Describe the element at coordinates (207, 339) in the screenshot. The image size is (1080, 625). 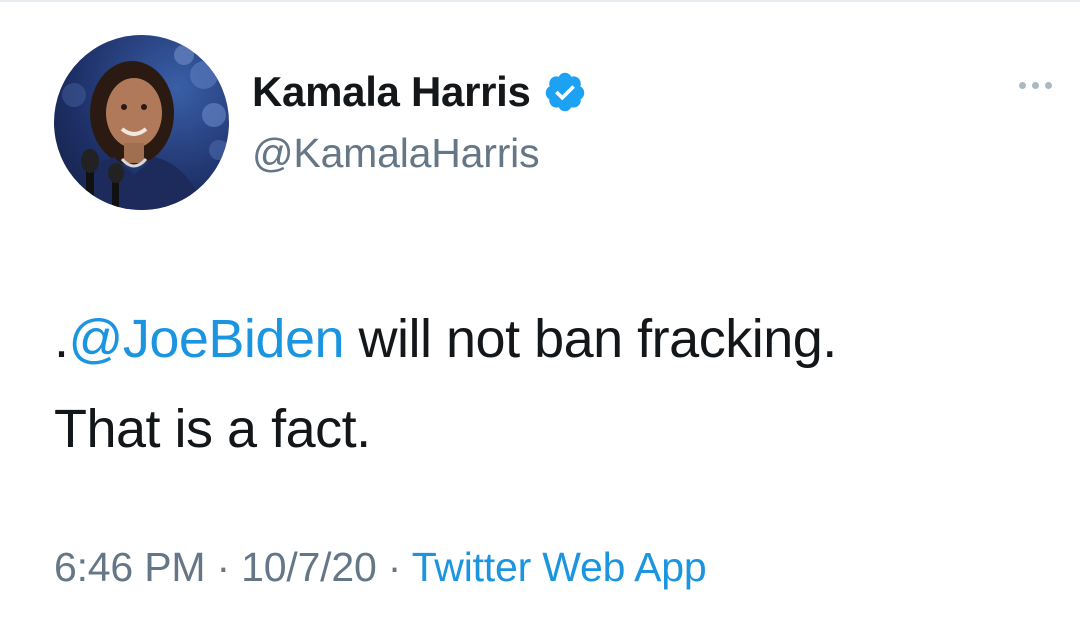
I see `mention-link: @JoeBiden` at that location.